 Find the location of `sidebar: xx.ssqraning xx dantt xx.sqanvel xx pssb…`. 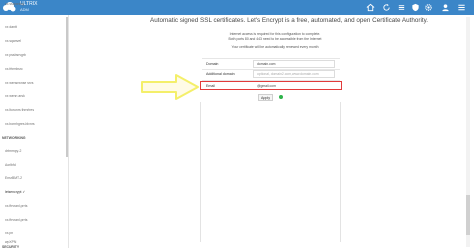

sidebar: xx.ssqraning xx dantt xx.sqanvel xx pssb… is located at coordinates (34, 125).